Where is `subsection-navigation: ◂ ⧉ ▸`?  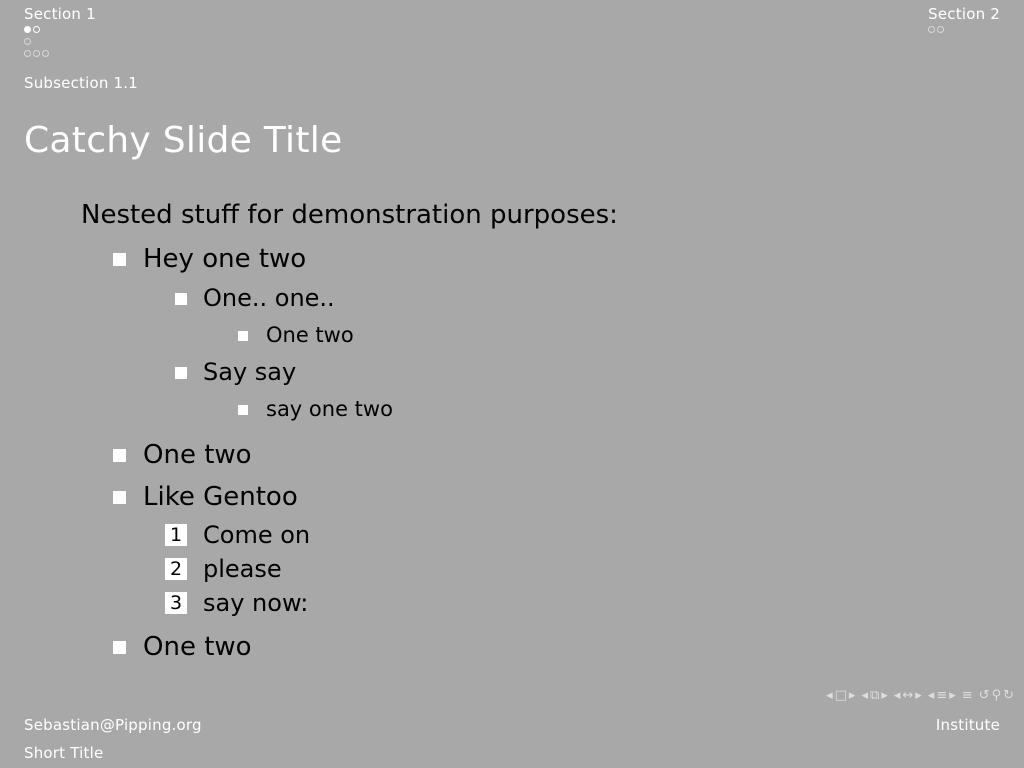 subsection-navigation: ◂ ⧉ ▸ is located at coordinates (874, 695).